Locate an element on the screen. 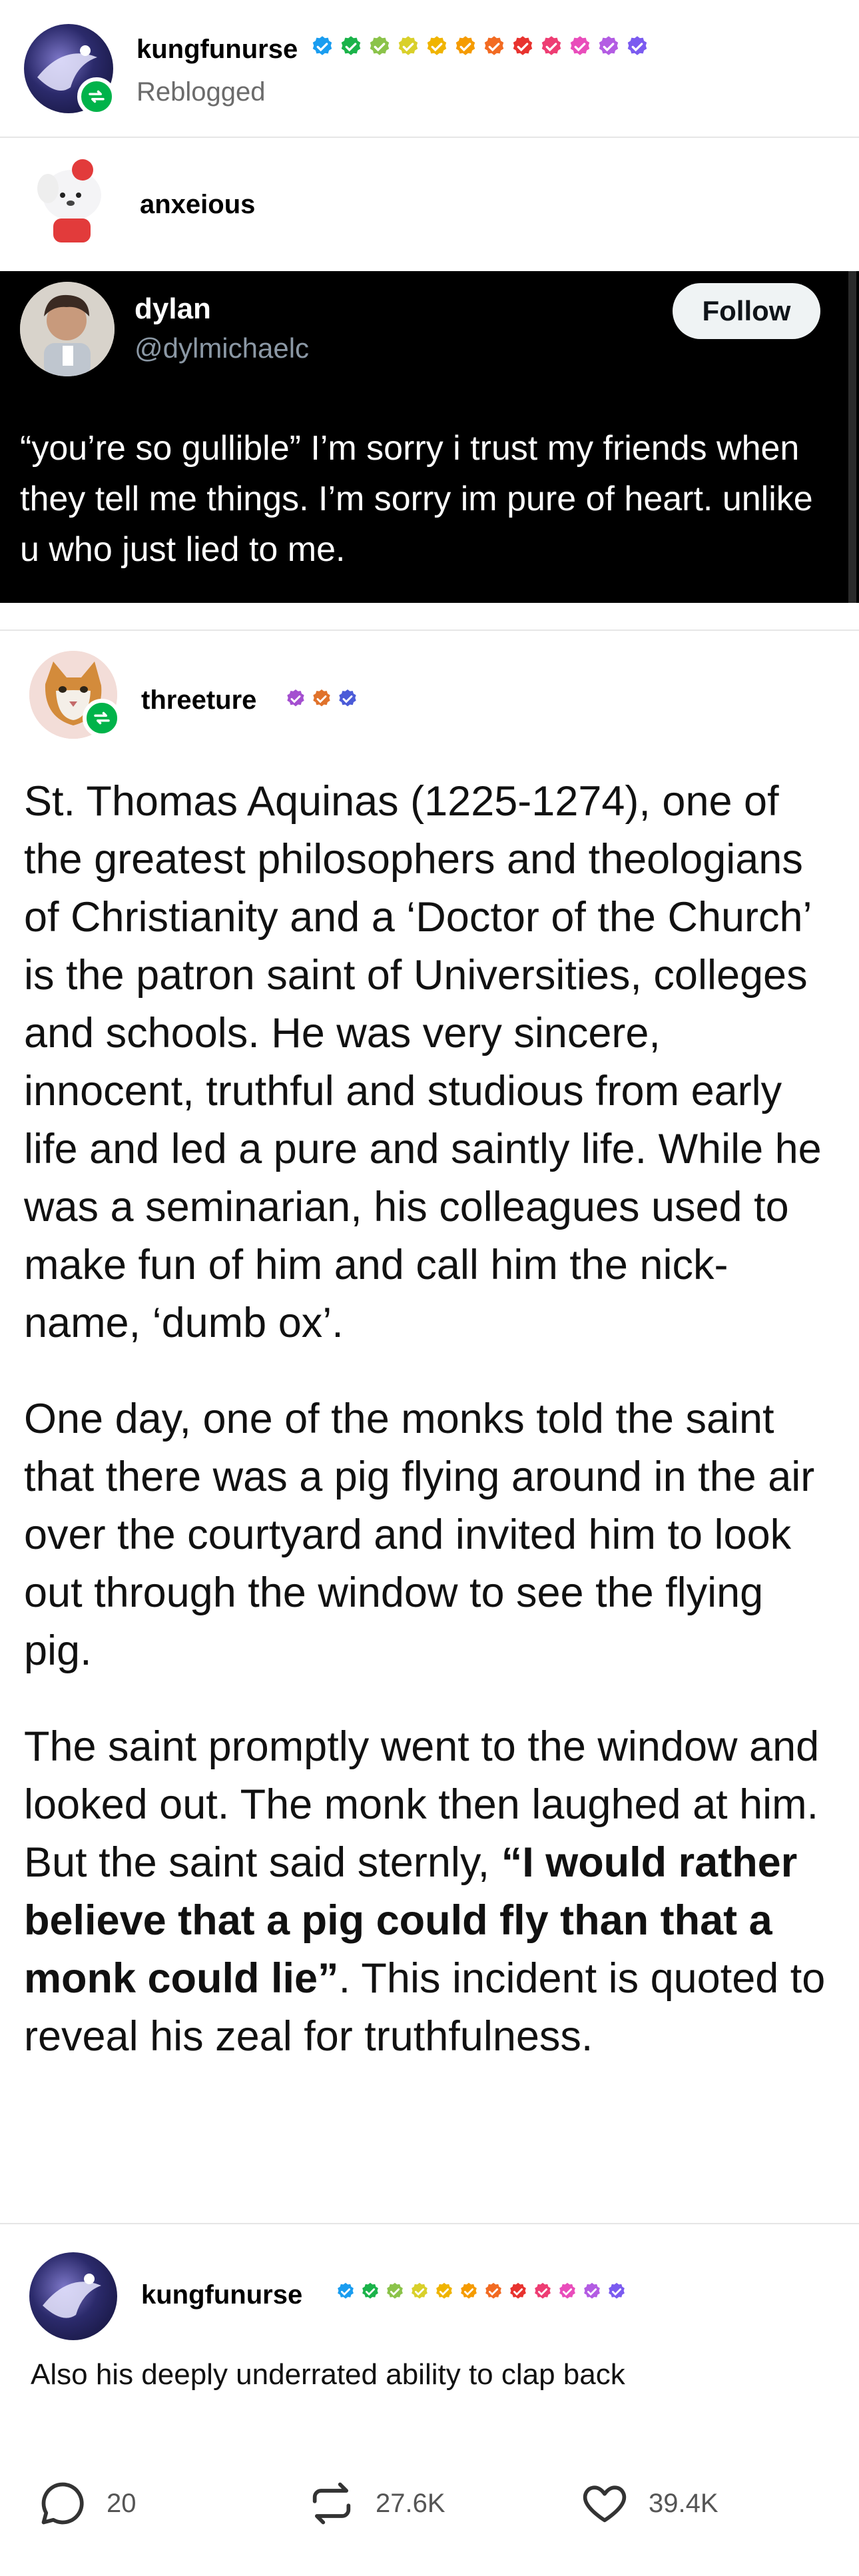 The image size is (859, 2576). reblog-header: kungfunurse Reblogged is located at coordinates (429, 69).